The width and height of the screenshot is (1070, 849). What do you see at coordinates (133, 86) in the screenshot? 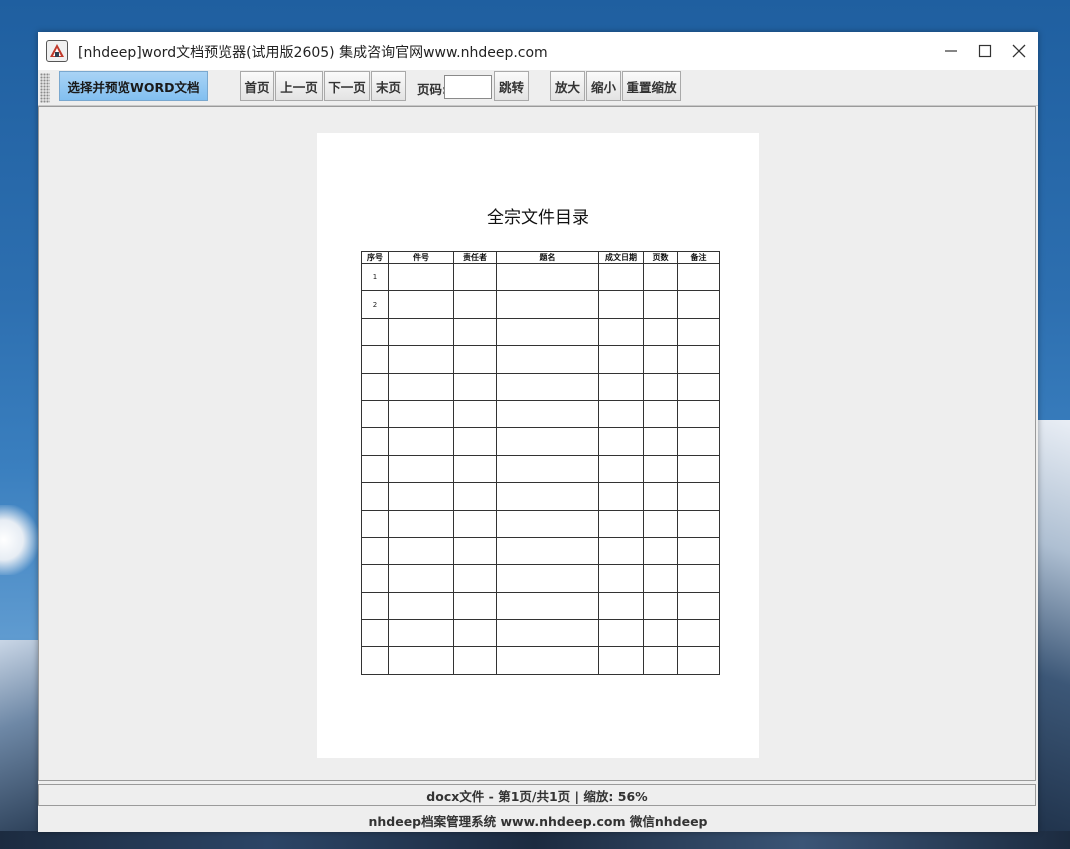
I see `select-preview-word-button: 选择并预览WORD文档` at bounding box center [133, 86].